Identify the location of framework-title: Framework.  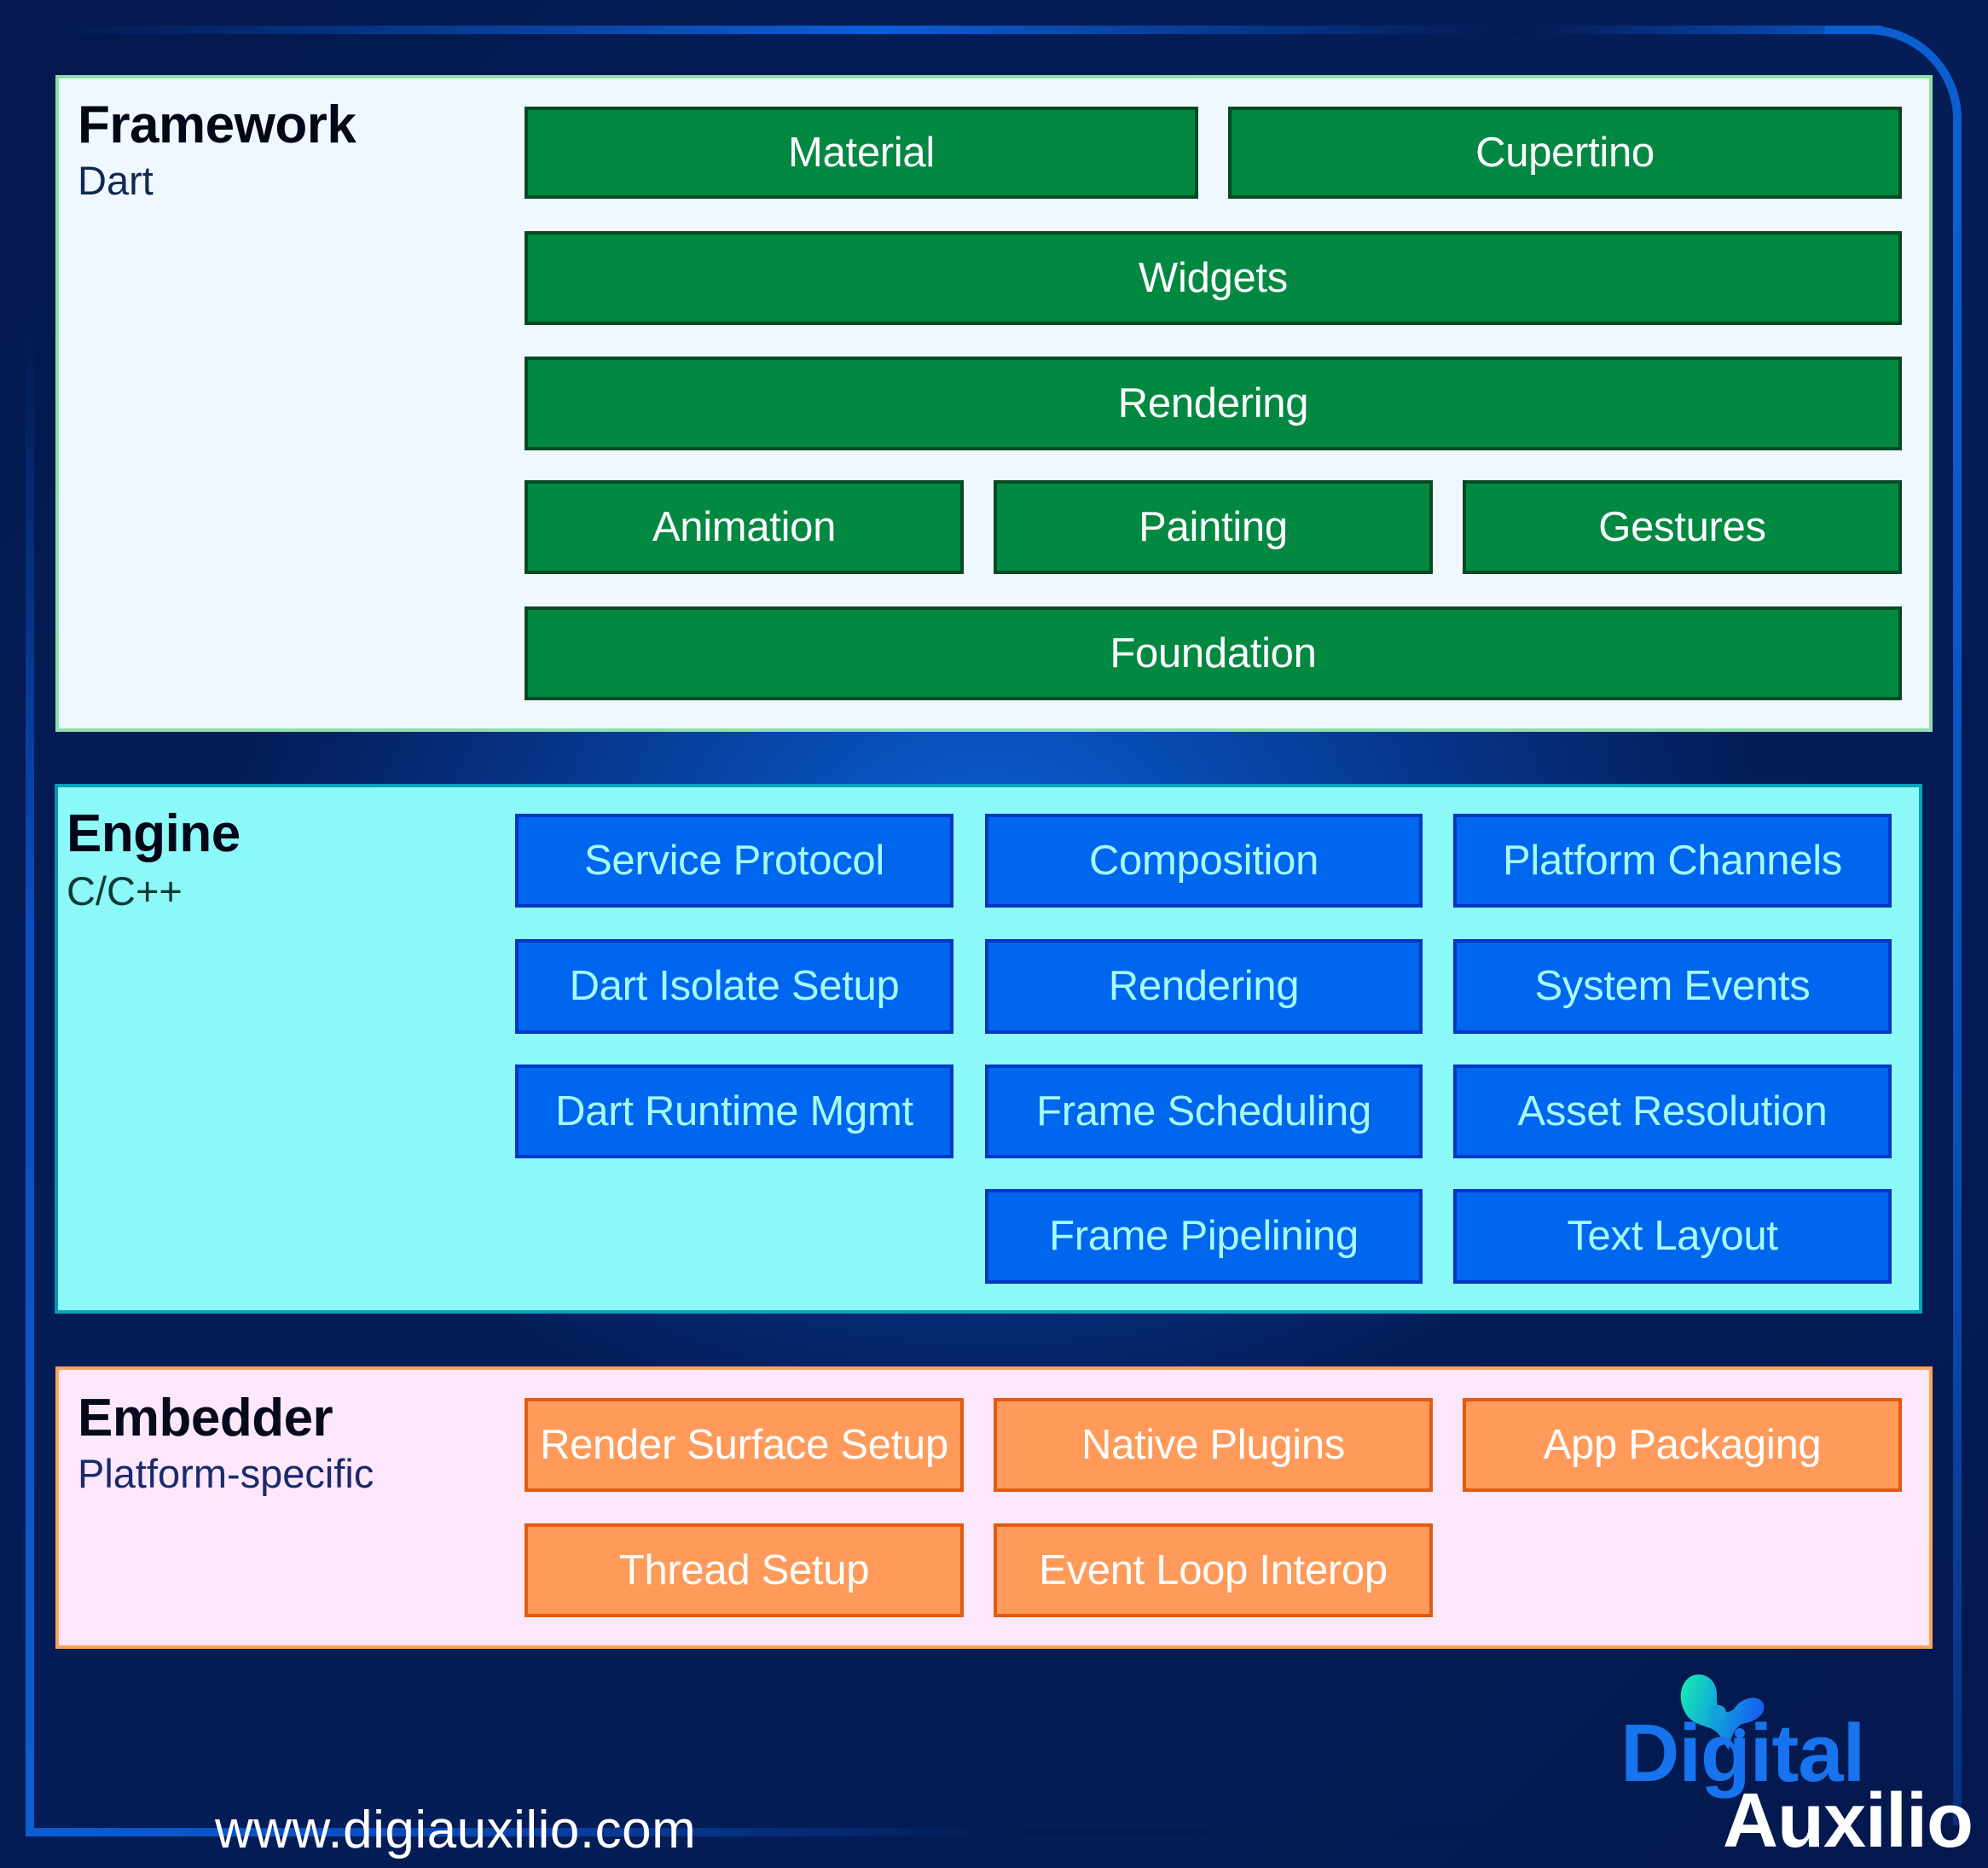
(217, 125).